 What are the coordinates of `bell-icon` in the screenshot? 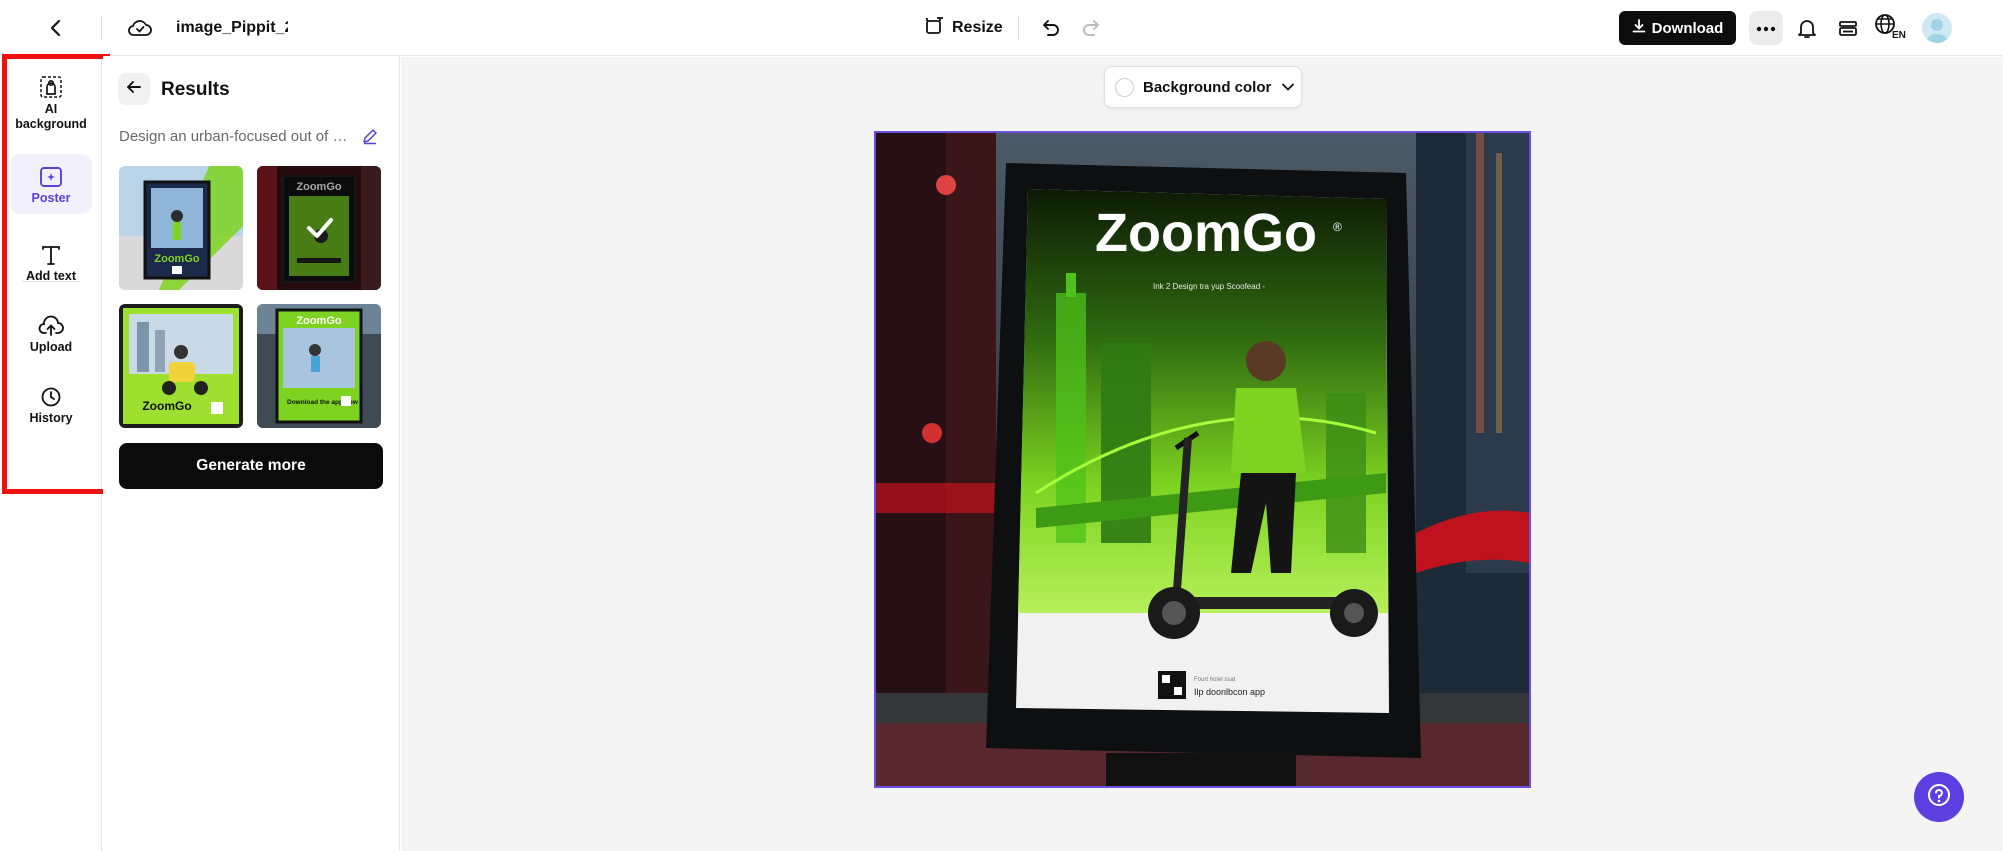 It's located at (1807, 28).